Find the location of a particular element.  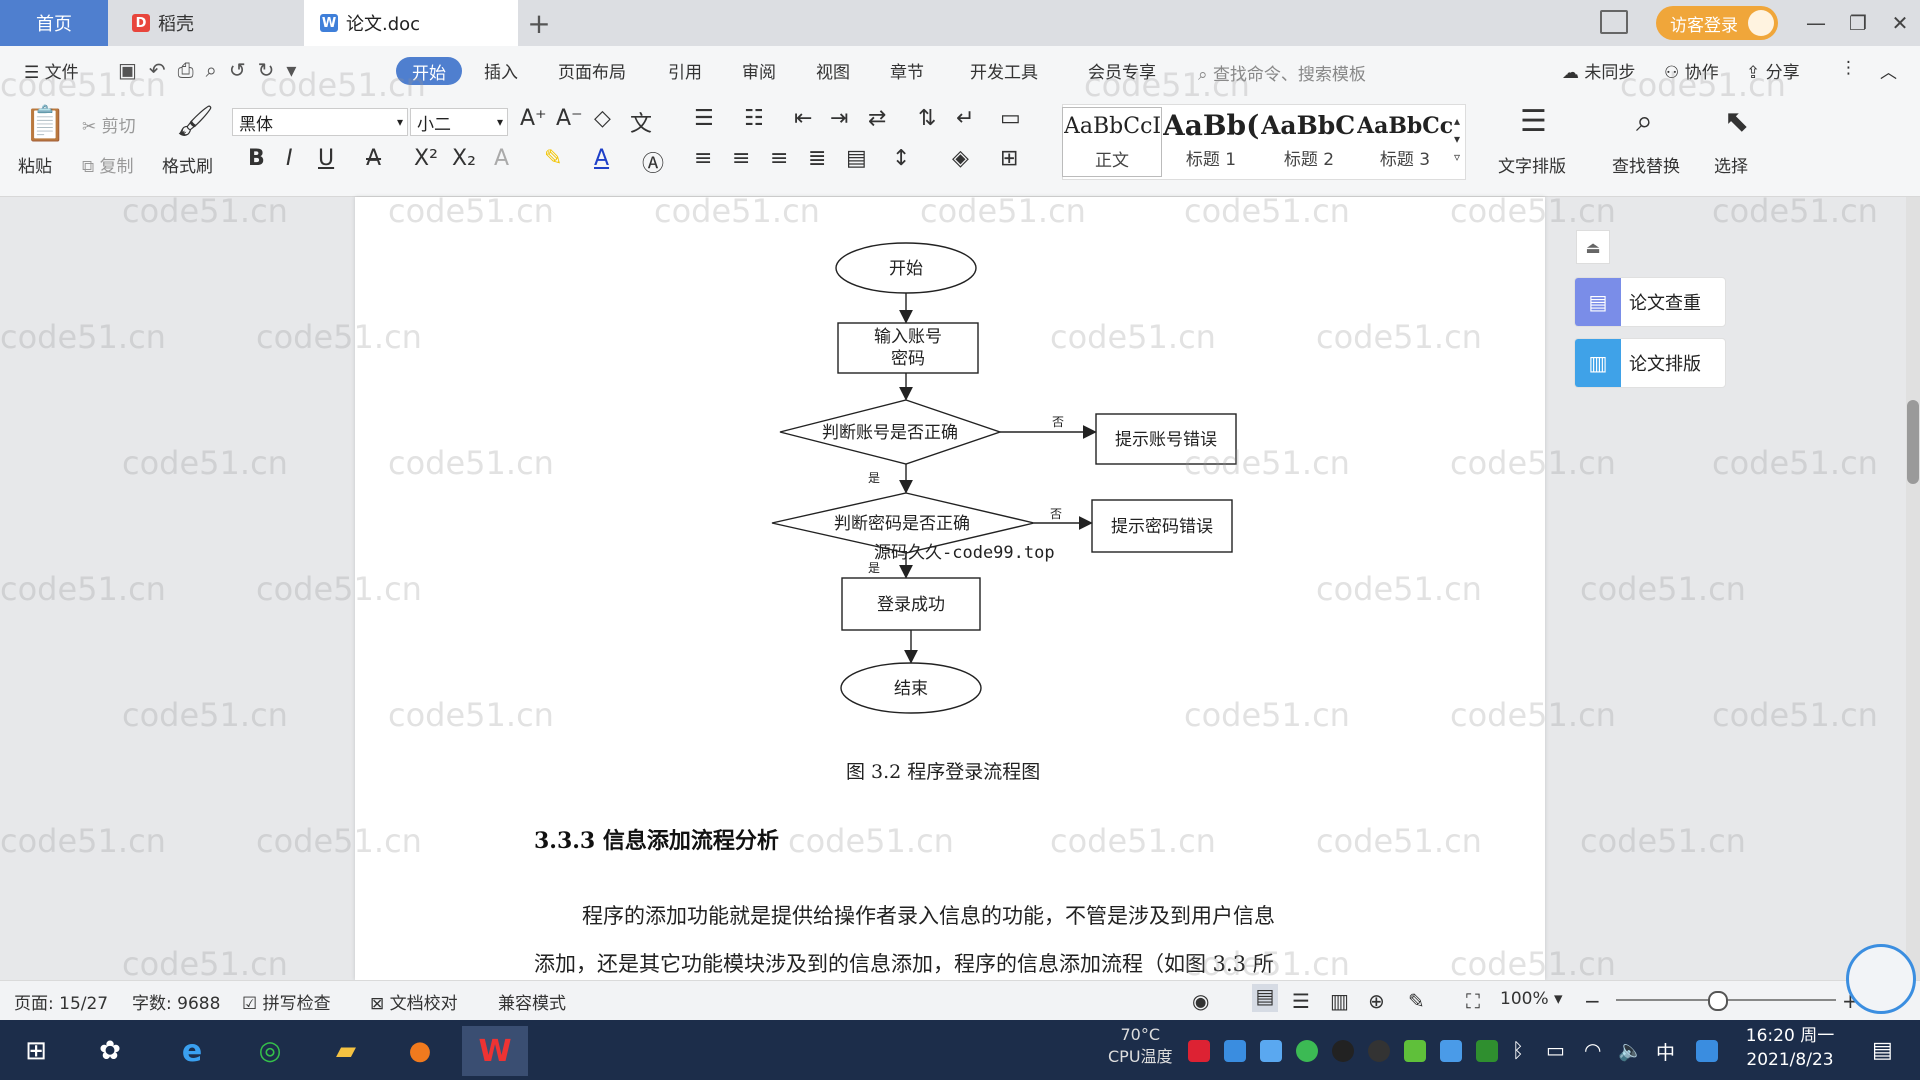

battery-icon: ▭ is located at coordinates (1555, 1050).